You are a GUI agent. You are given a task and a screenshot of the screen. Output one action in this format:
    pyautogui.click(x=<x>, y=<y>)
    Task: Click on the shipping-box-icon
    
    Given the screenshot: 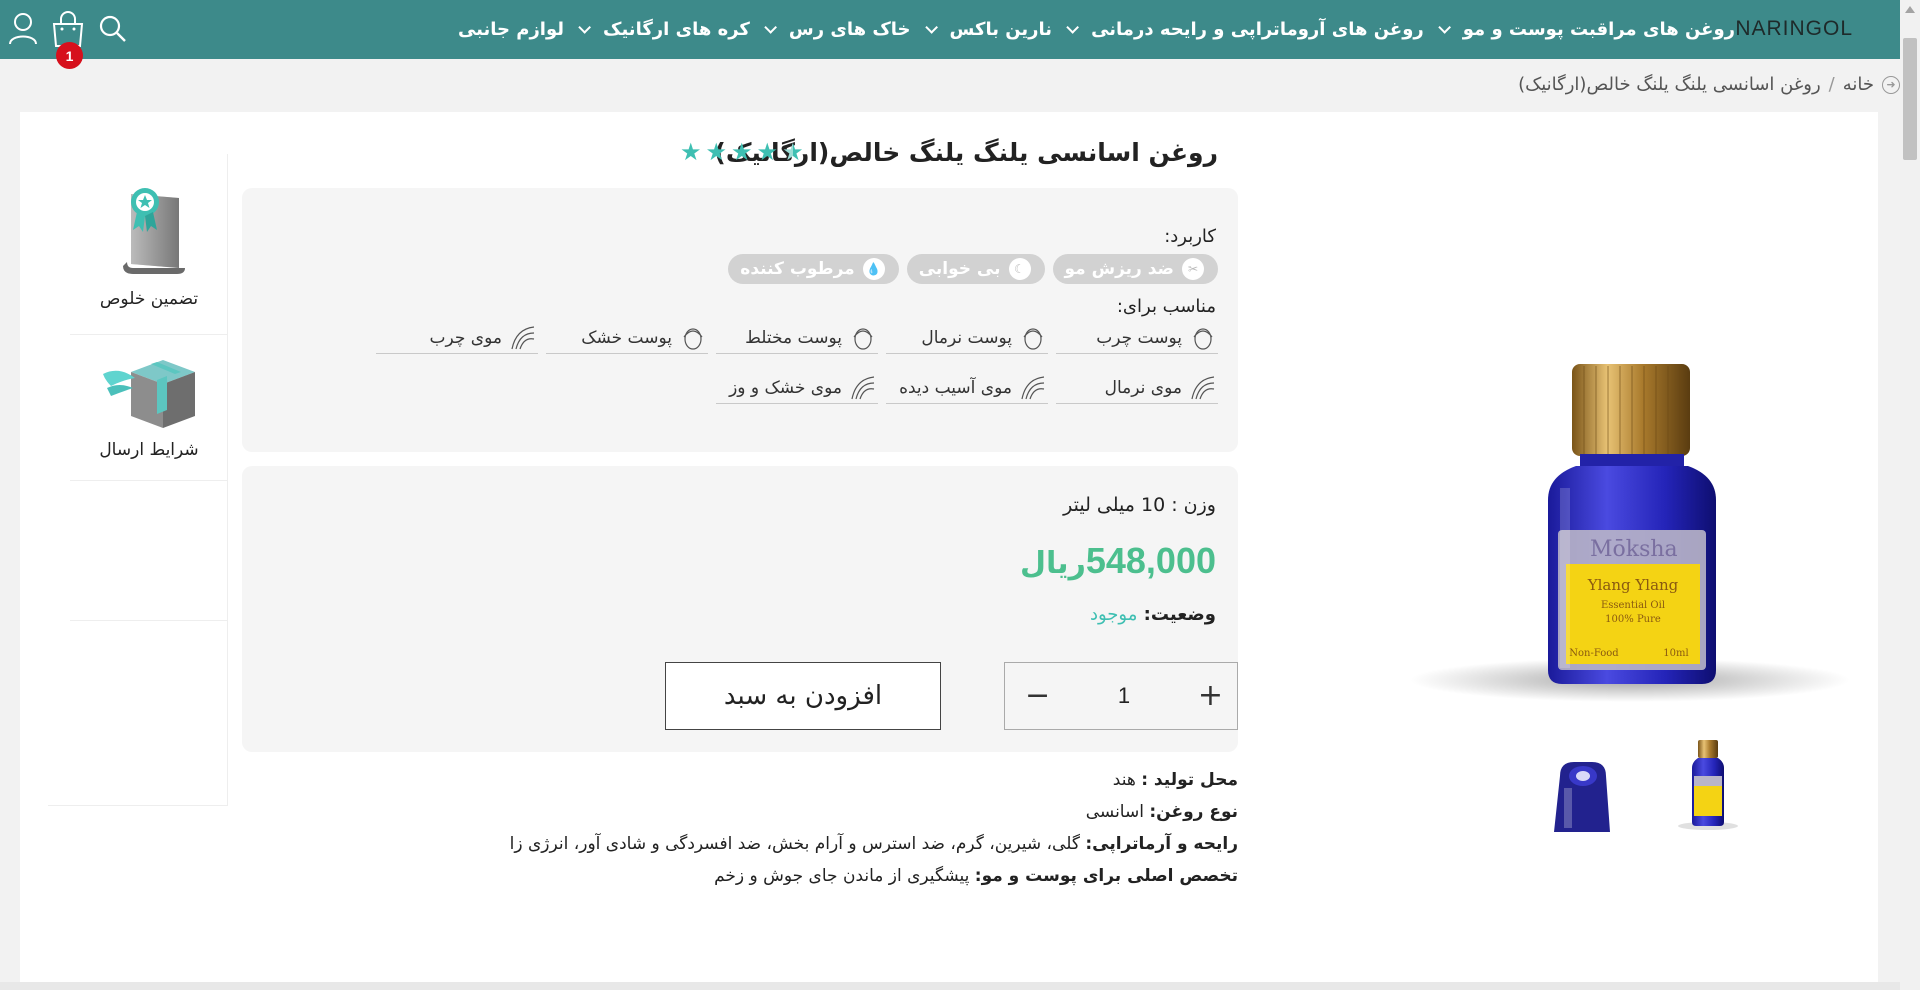 What is the action you would take?
    pyautogui.click(x=149, y=397)
    